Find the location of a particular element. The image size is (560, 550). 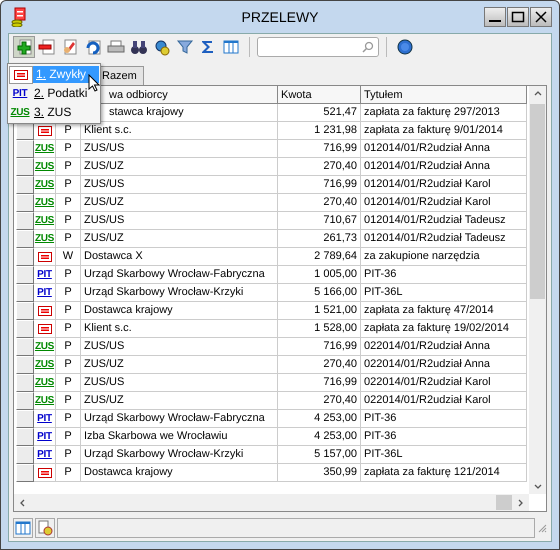

table-cell: 350,99 is located at coordinates (319, 473).